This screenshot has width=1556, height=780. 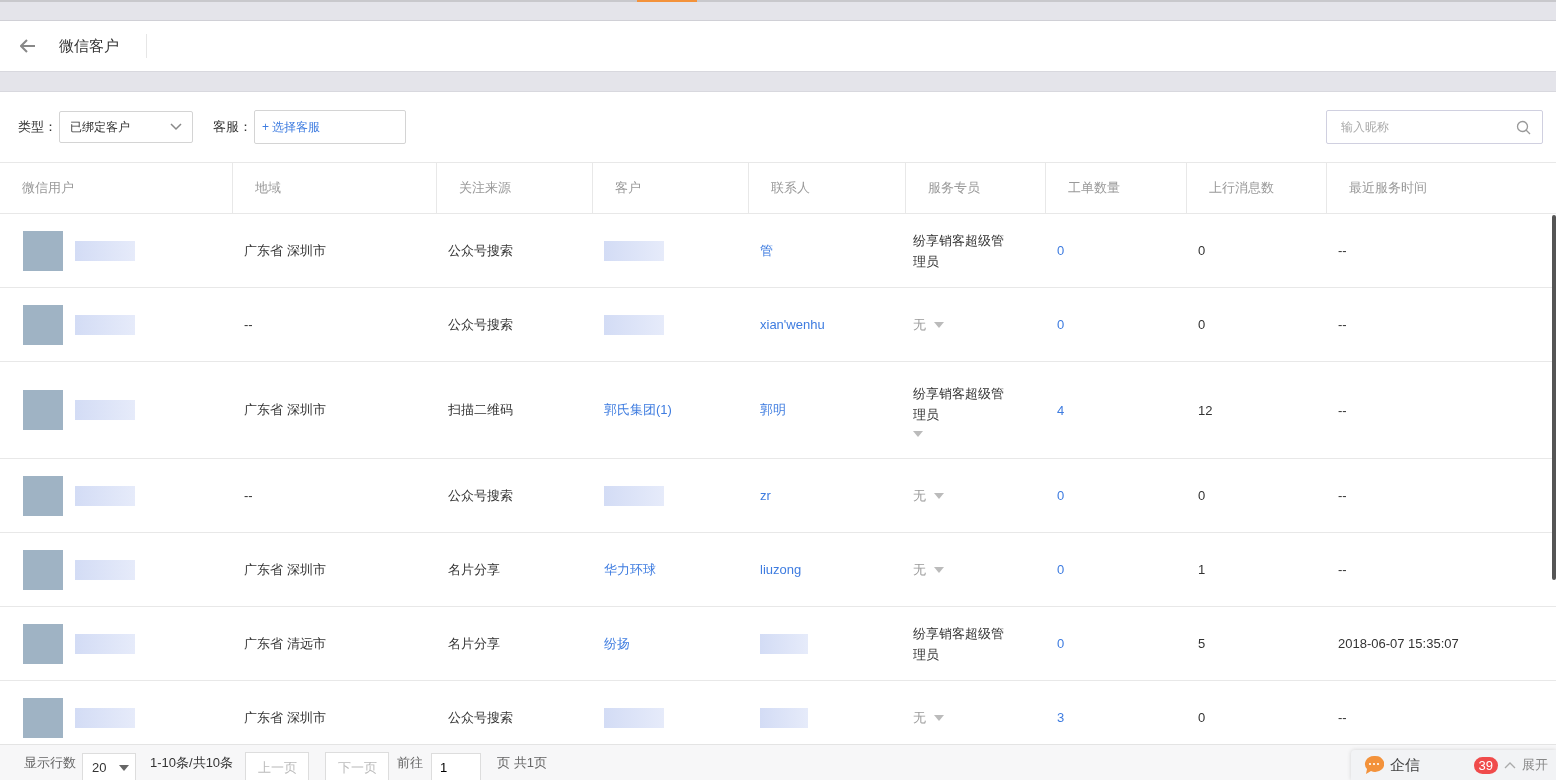 What do you see at coordinates (630, 569) in the screenshot?
I see `customer-link: 华力环球` at bounding box center [630, 569].